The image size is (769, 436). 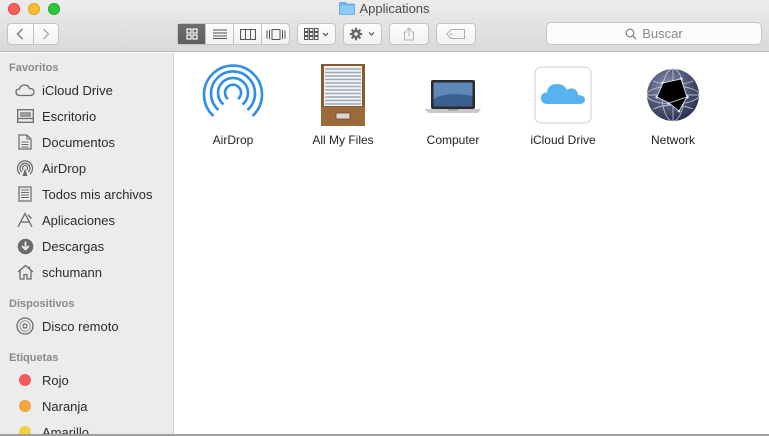 I want to click on tag-button, so click(x=456, y=34).